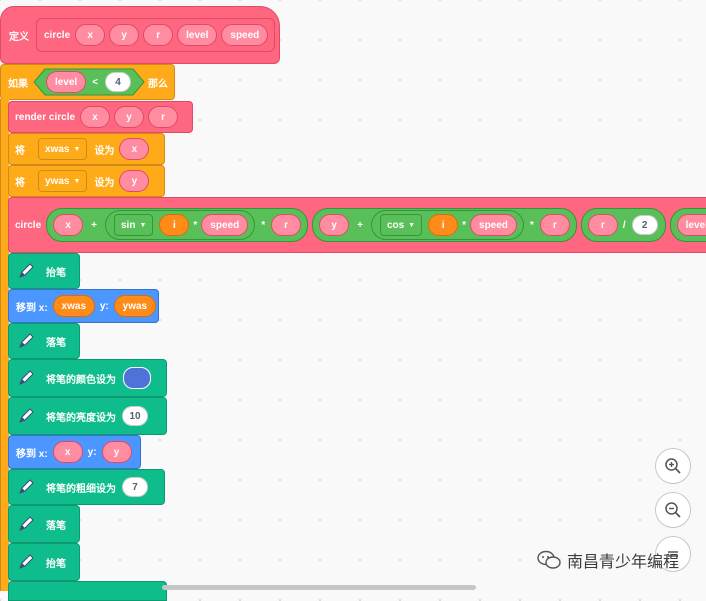  I want to click on divisor: 2, so click(644, 225).